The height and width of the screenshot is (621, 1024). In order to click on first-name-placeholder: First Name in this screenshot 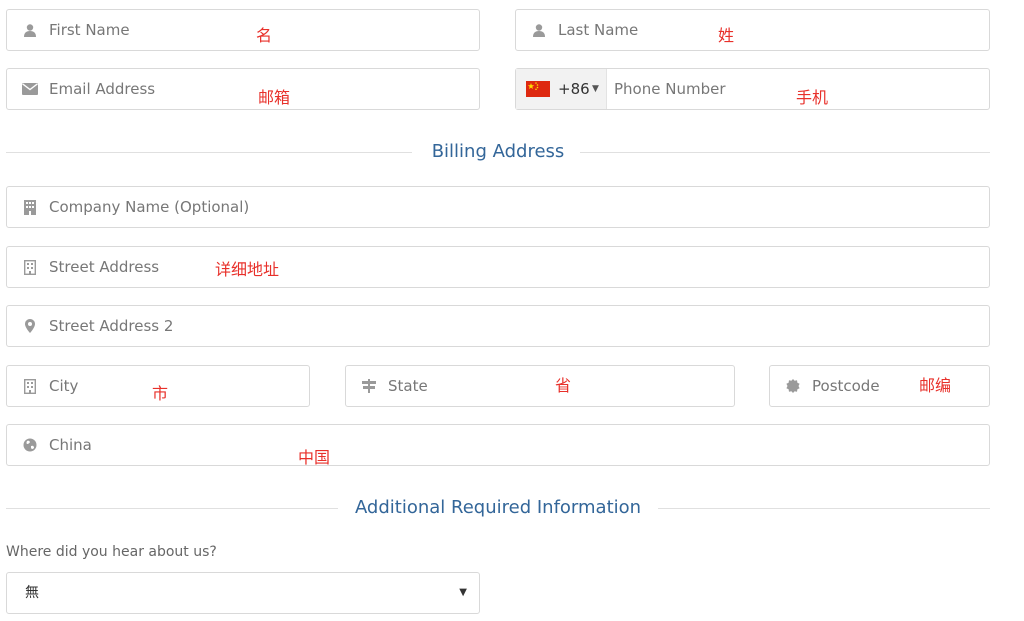, I will do `click(89, 30)`.